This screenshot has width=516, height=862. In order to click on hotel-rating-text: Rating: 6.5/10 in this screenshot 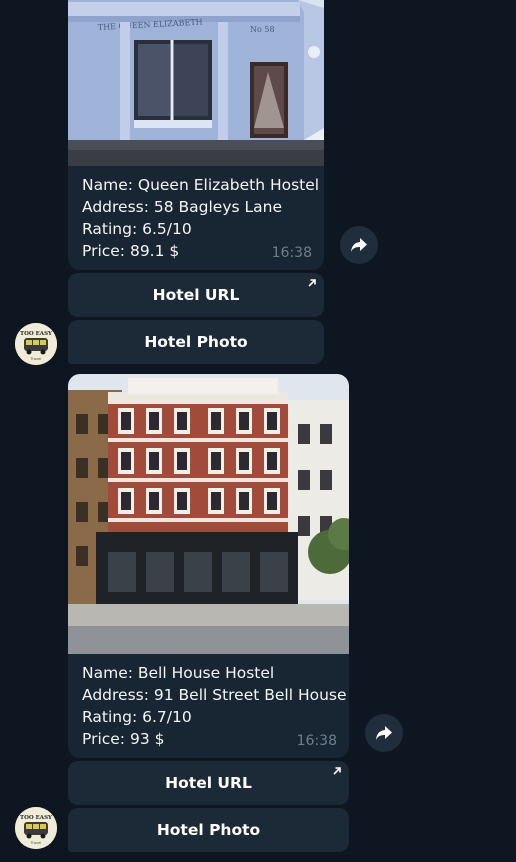, I will do `click(137, 229)`.